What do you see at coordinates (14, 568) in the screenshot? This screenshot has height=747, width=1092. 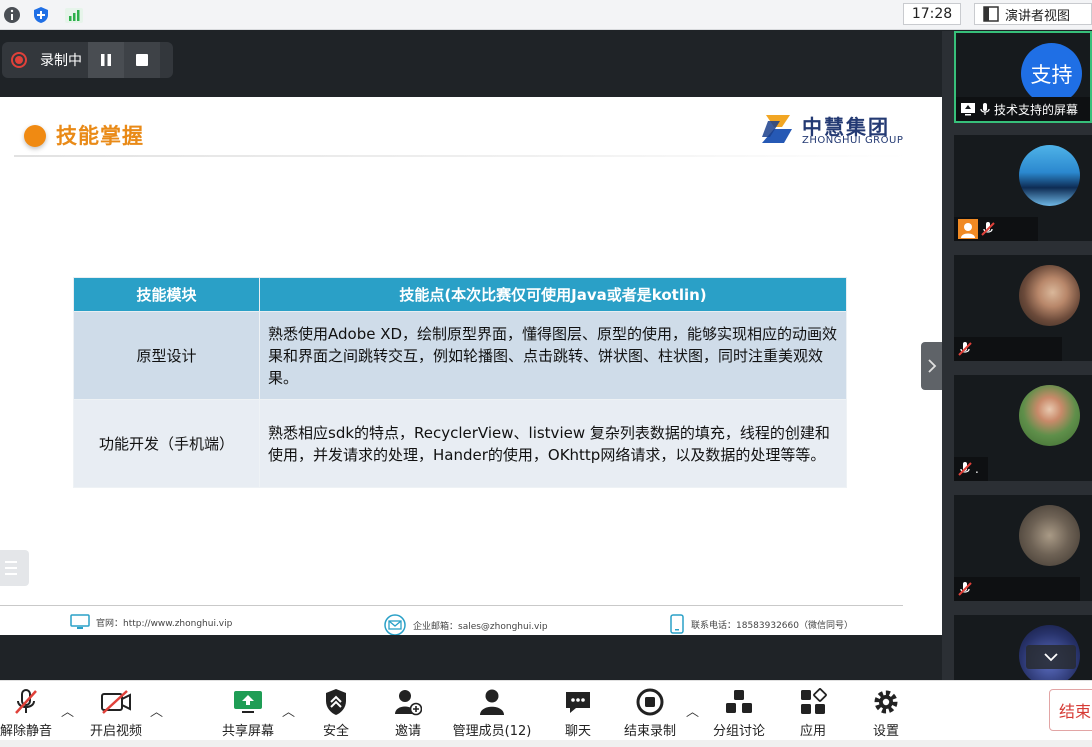 I see `slide-menu-handle` at bounding box center [14, 568].